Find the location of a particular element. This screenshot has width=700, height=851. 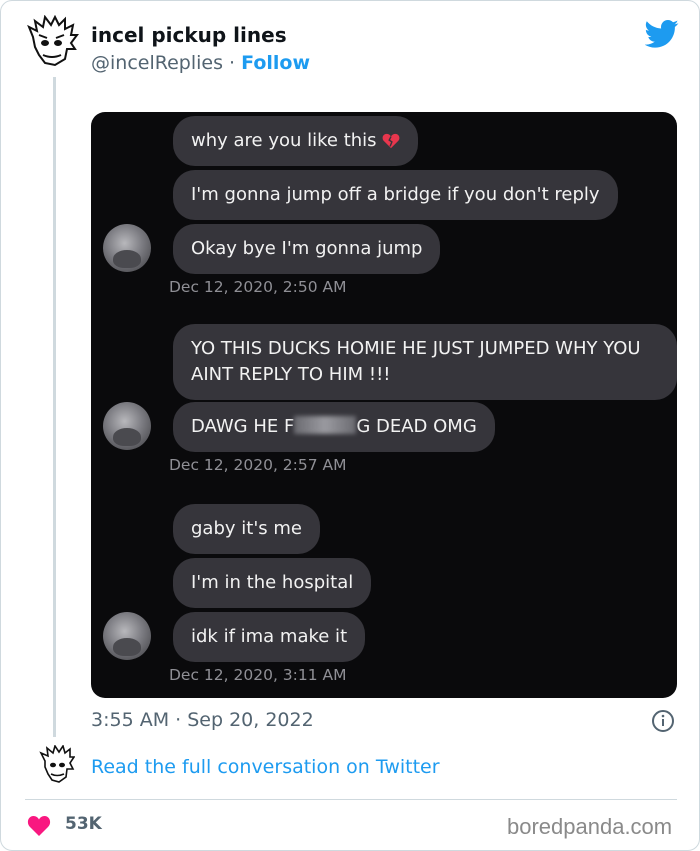

message-text: DAWG HE F is located at coordinates (243, 426).